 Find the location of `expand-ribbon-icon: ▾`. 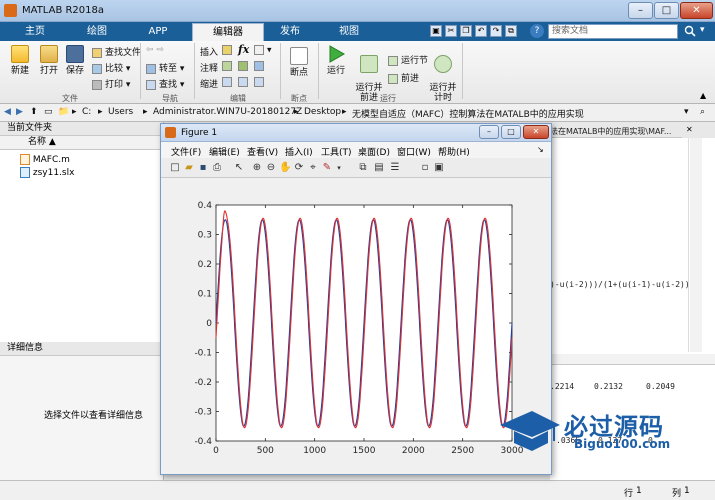

expand-ribbon-icon: ▾ is located at coordinates (702, 30).